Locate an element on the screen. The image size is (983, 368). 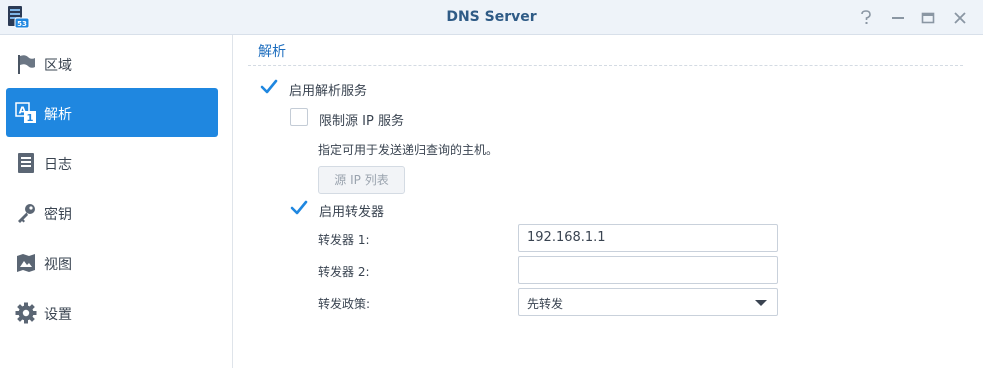
forwarder1-label: 转发器 1: is located at coordinates (344, 240).